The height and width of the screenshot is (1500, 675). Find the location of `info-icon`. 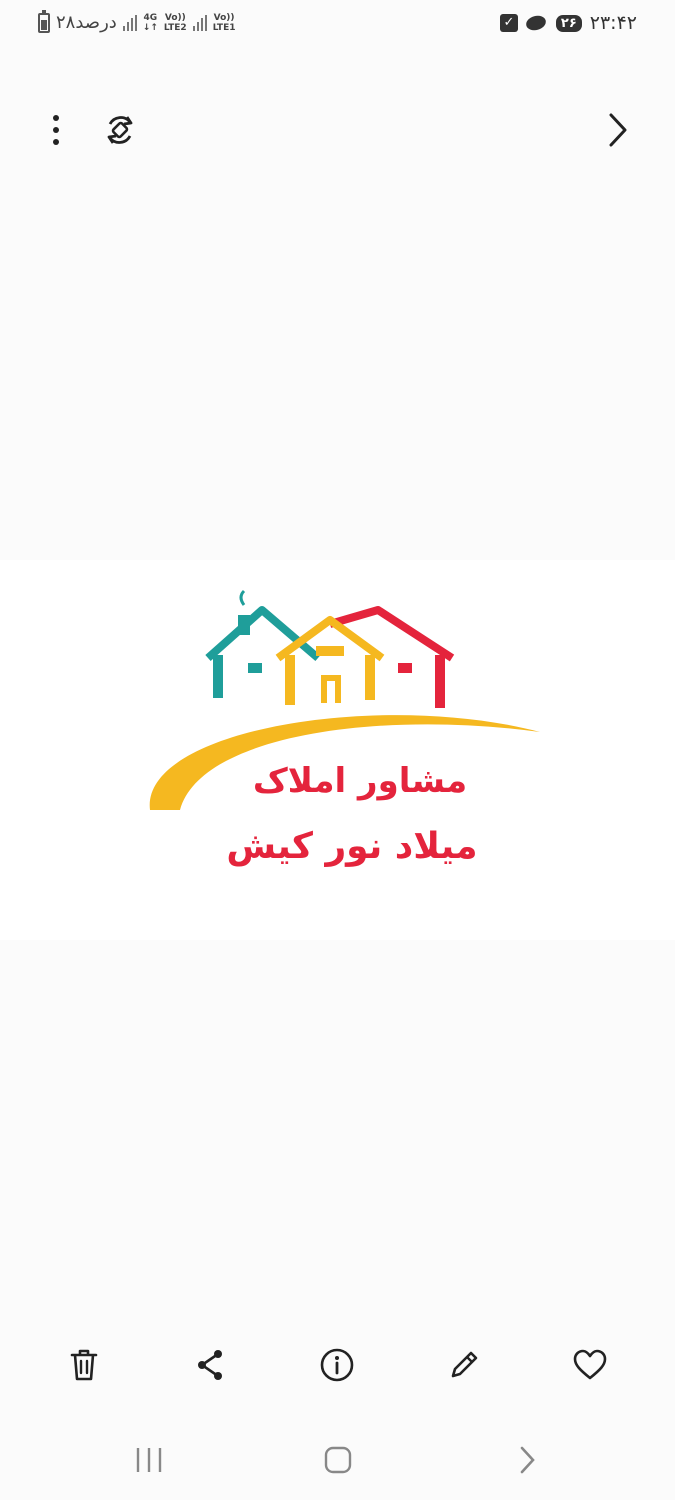

info-icon is located at coordinates (337, 1365).